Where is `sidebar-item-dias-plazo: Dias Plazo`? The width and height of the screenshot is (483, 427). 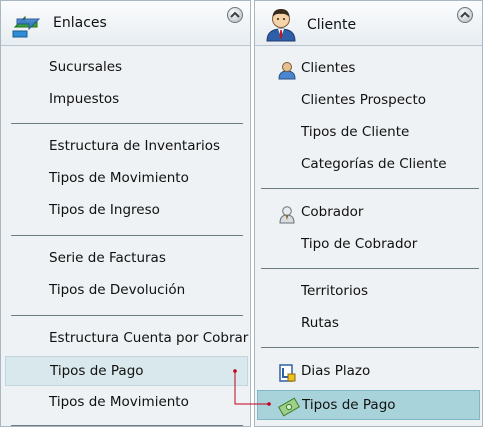 sidebar-item-dias-plazo: Dias Plazo is located at coordinates (368, 372).